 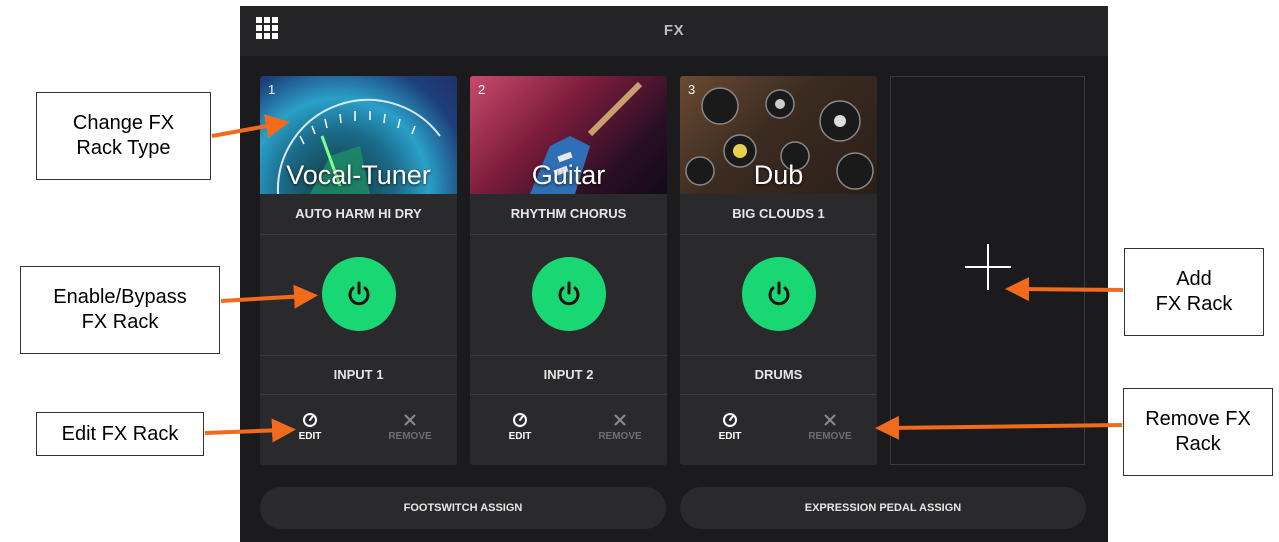 What do you see at coordinates (1064, 289) in the screenshot?
I see `arrow-add` at bounding box center [1064, 289].